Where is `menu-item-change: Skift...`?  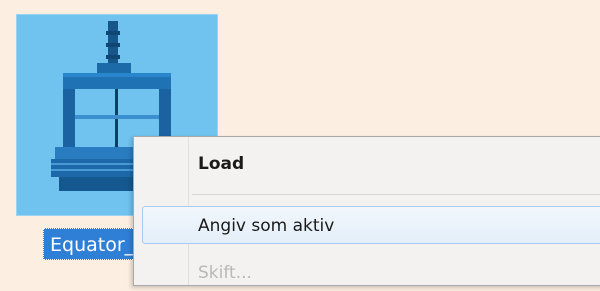
menu-item-change: Skift... is located at coordinates (368, 273).